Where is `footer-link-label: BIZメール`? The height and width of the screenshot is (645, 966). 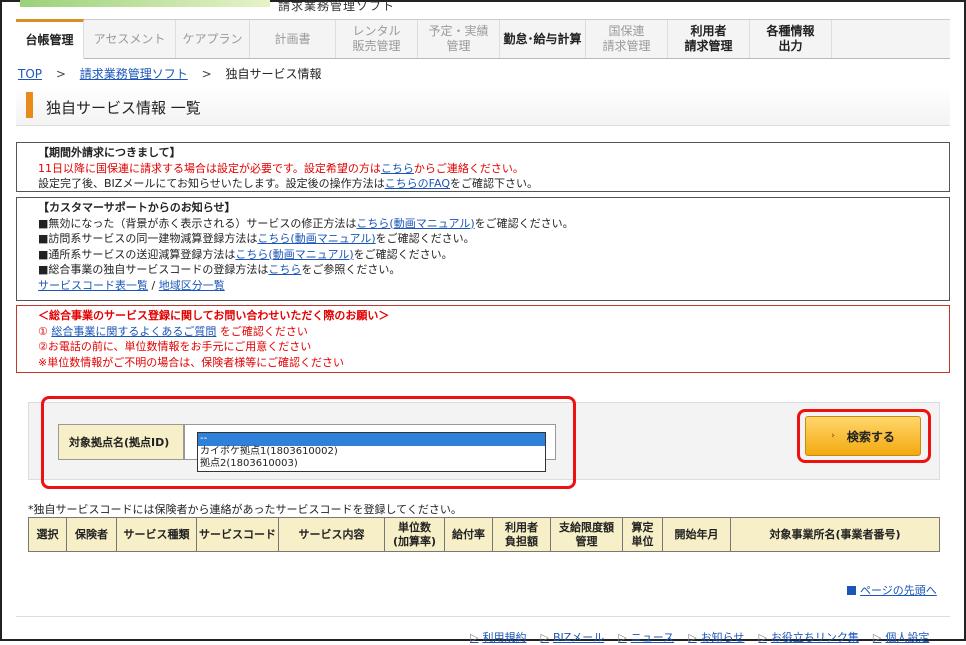 footer-link-label: BIZメール is located at coordinates (578, 637).